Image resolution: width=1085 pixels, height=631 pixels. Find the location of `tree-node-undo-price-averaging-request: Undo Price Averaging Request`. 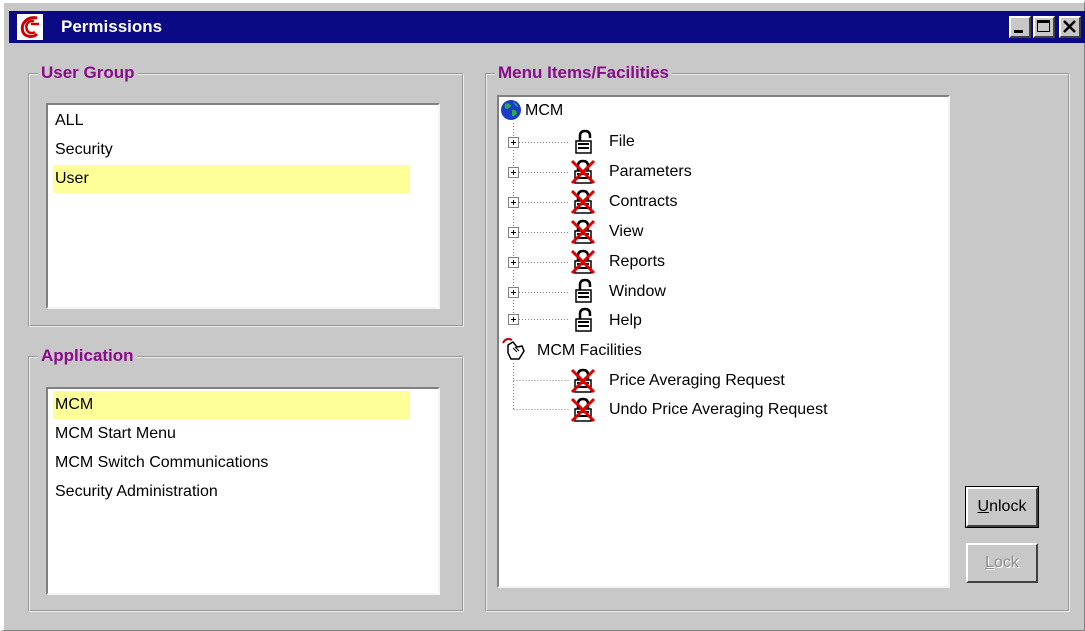

tree-node-undo-price-averaging-request: Undo Price Averaging Request is located at coordinates (718, 410).